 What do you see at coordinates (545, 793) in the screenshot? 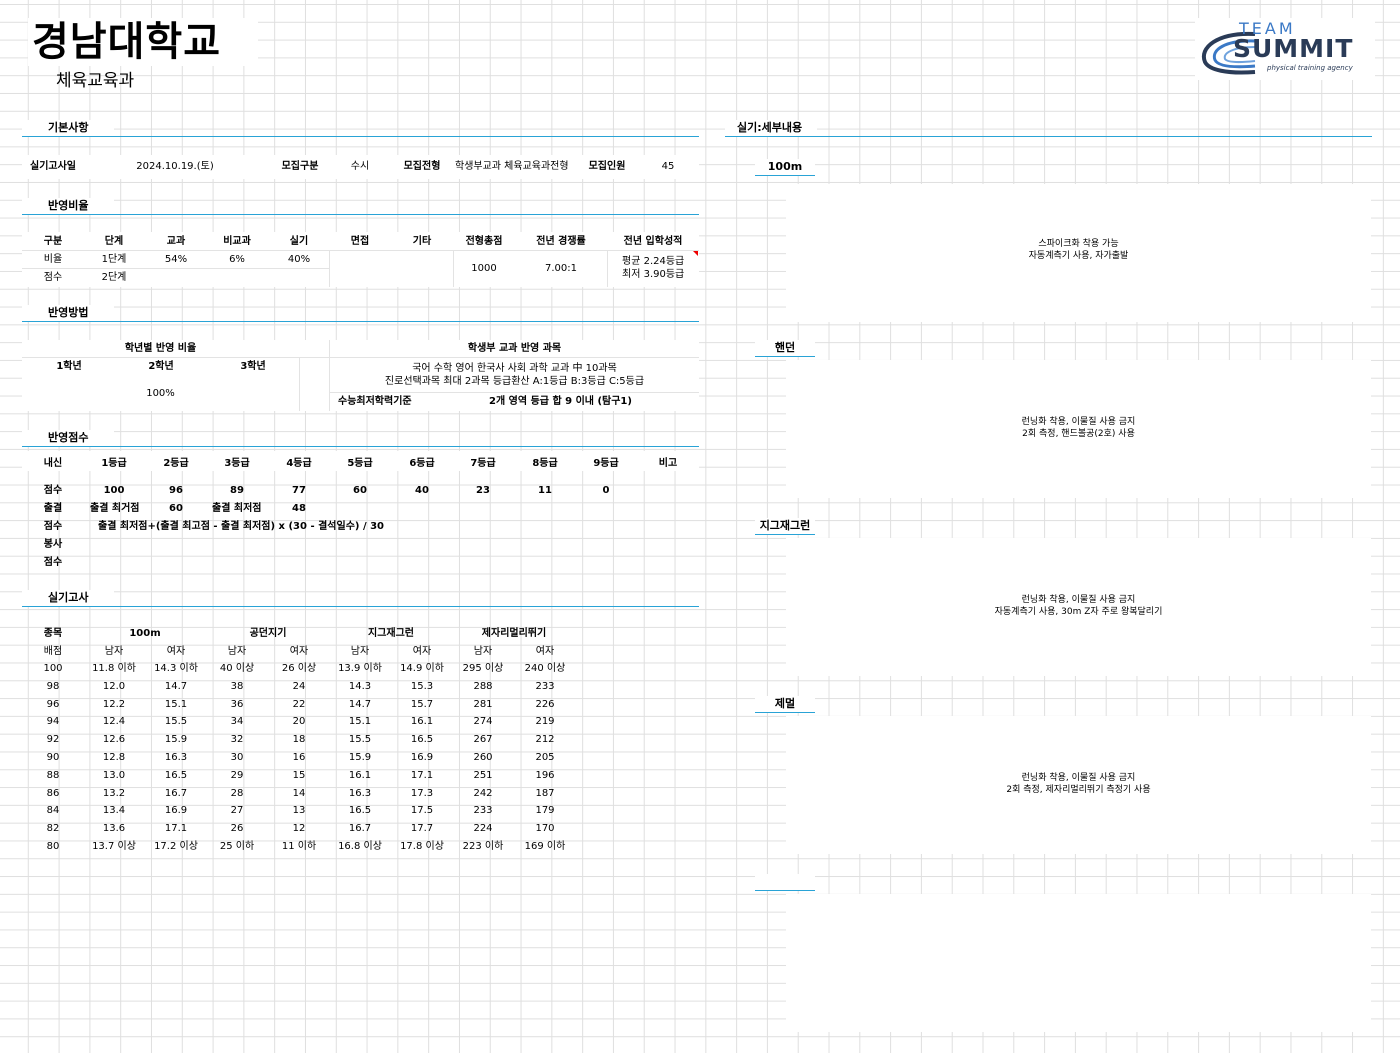
I see `practical-cell: 187` at bounding box center [545, 793].